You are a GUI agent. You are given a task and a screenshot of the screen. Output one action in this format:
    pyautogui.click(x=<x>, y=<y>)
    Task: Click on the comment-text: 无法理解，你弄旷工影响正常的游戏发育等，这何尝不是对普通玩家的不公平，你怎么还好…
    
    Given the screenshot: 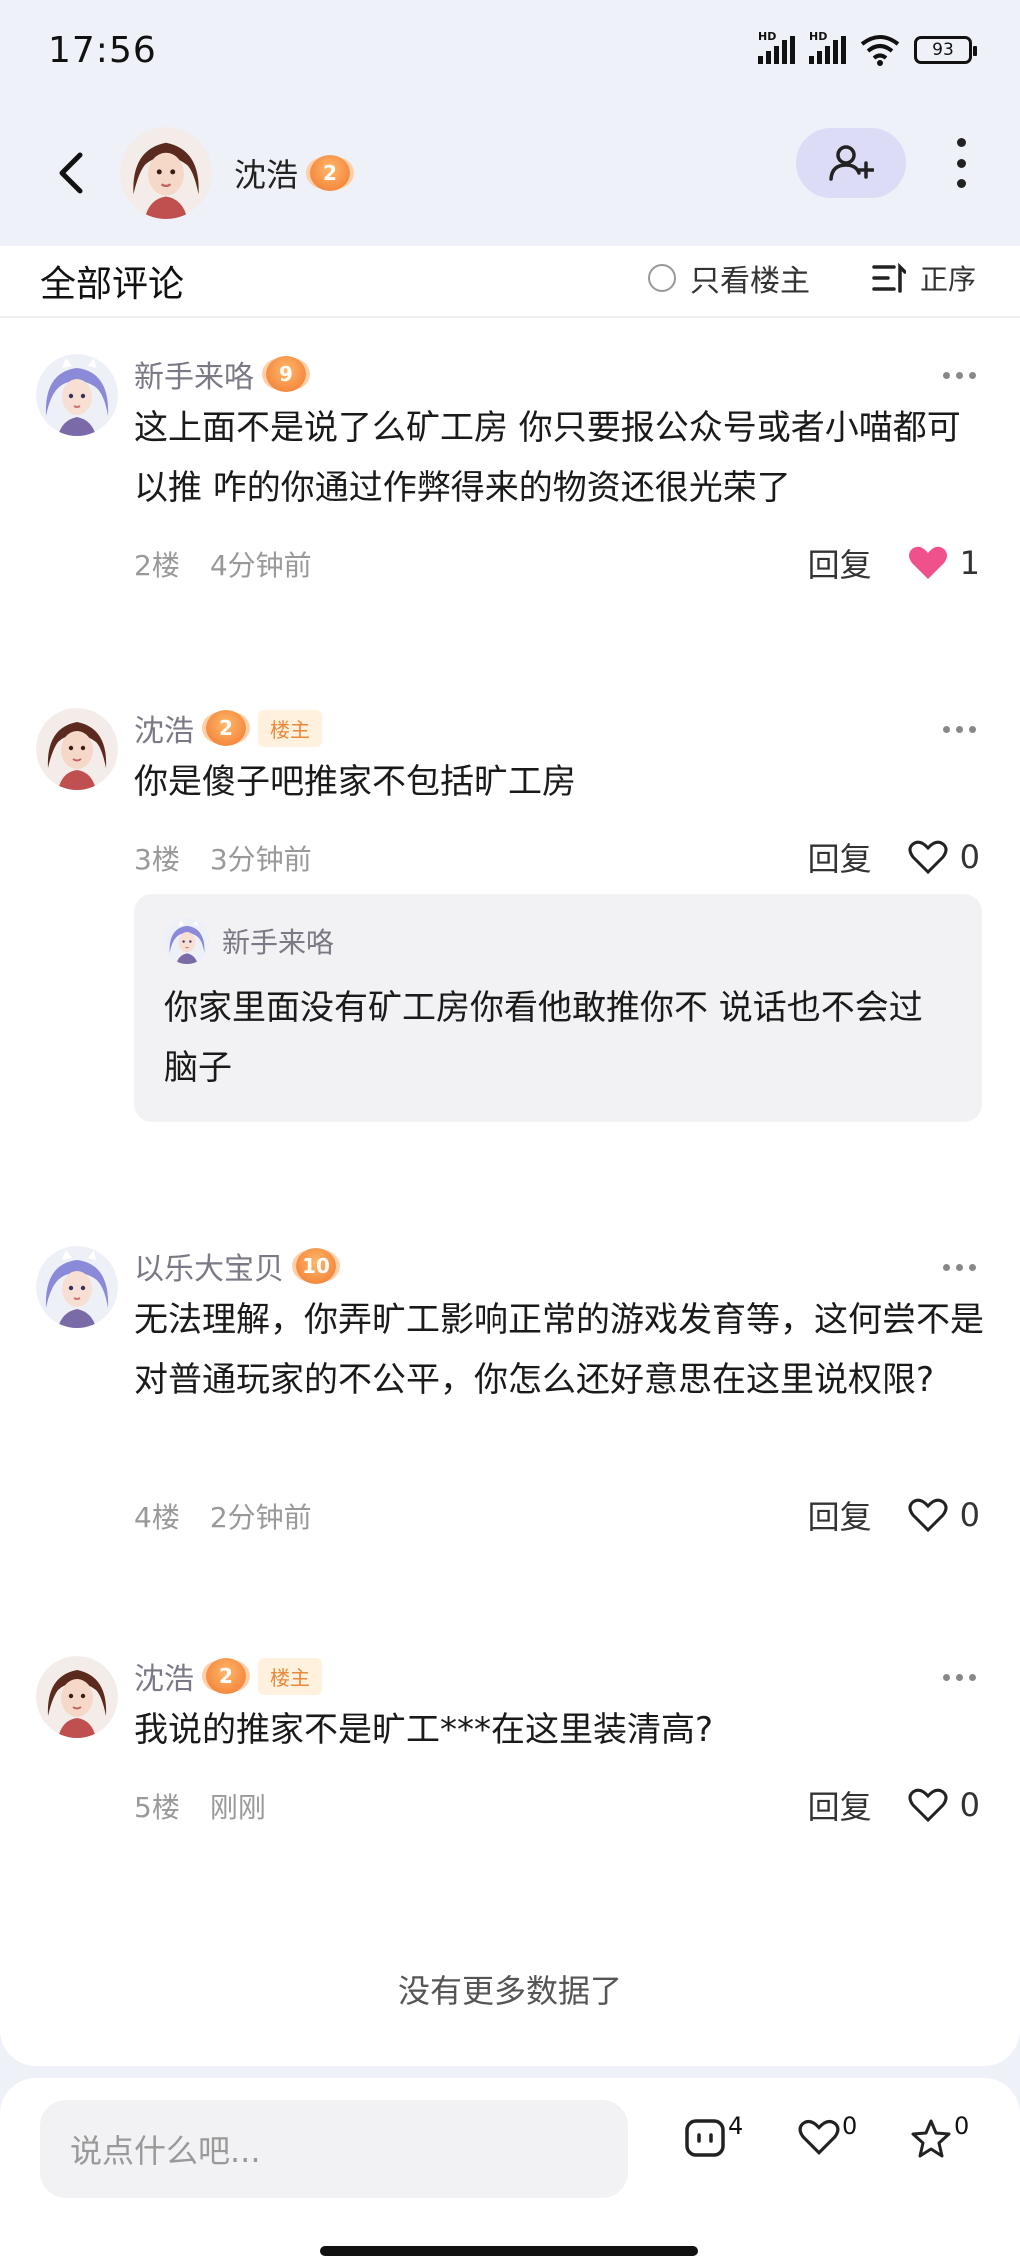 What is the action you would take?
    pyautogui.click(x=559, y=1350)
    